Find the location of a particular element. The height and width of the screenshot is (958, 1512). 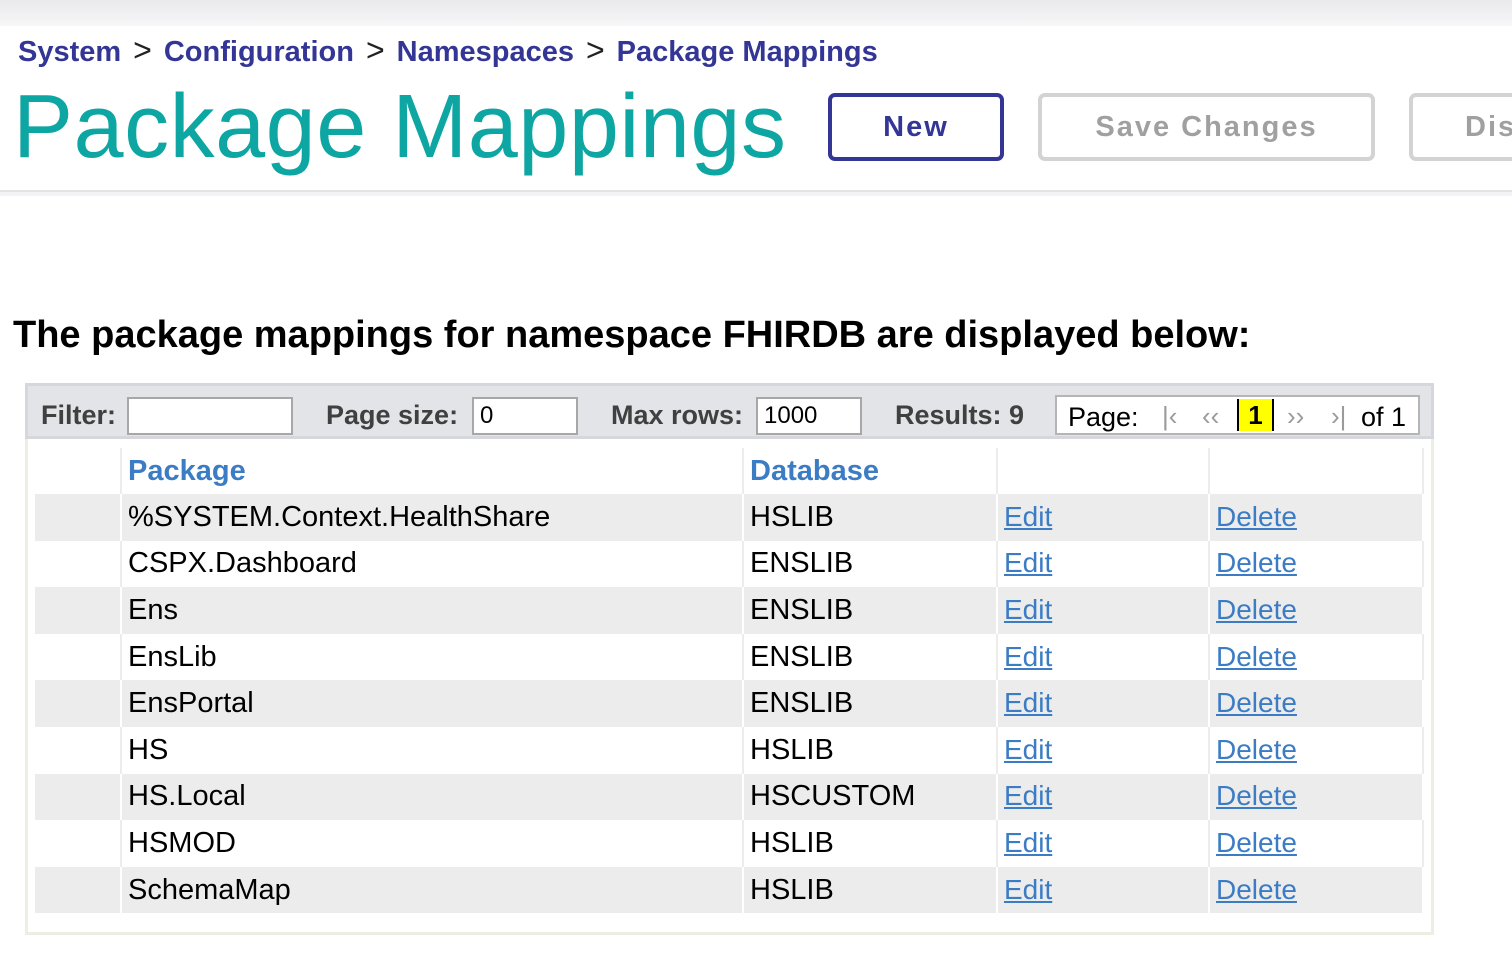

last-page-icon: ›| is located at coordinates (1338, 416).